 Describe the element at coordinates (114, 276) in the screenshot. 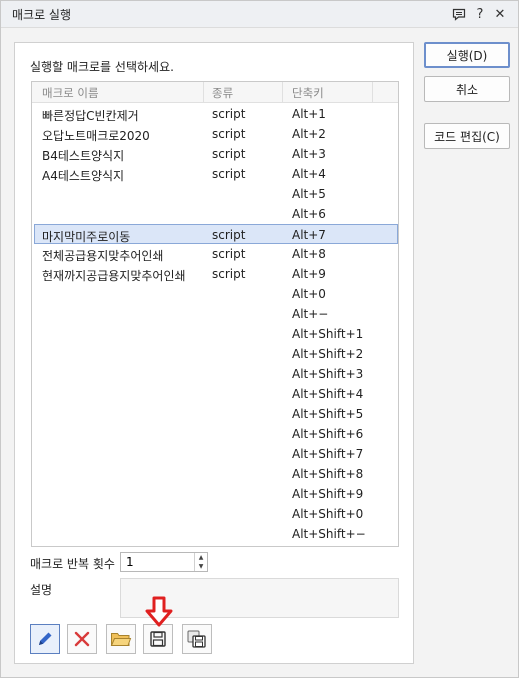

I see `macro-name-cell: 현재까지공급용지맞추어인쇄` at that location.